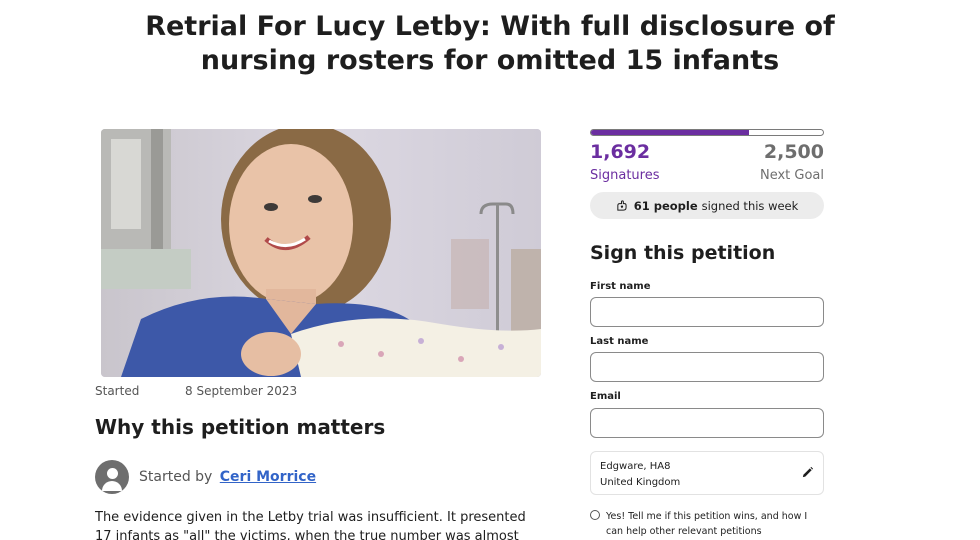 Image resolution: width=980 pixels, height=540 pixels. I want to click on started-date: 8 September 2023, so click(241, 391).